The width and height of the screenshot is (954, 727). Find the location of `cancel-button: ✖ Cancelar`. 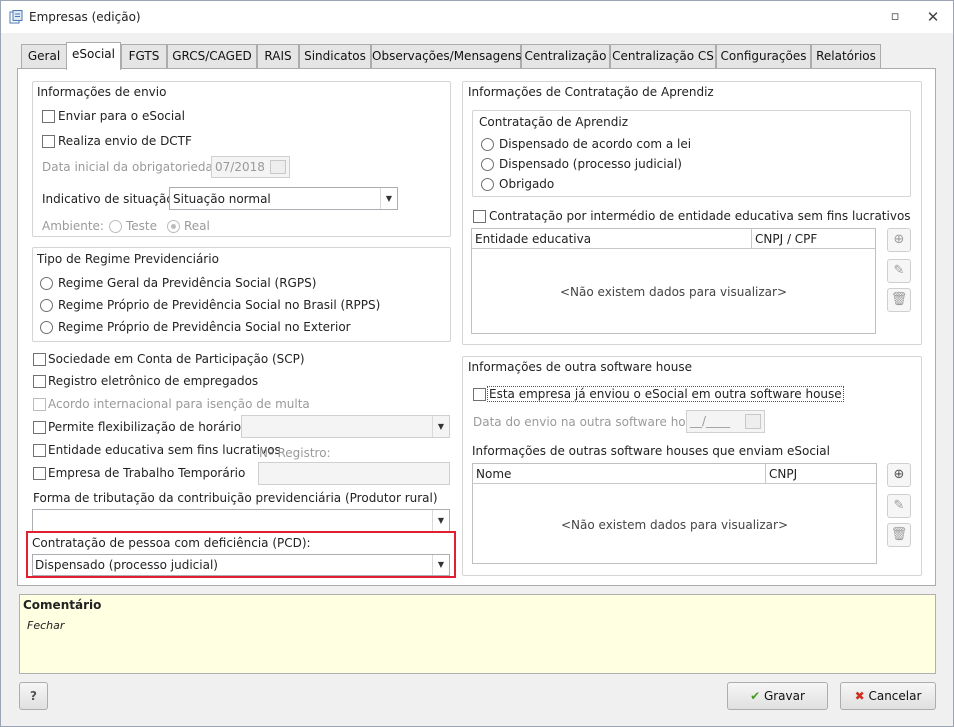

cancel-button: ✖ Cancelar is located at coordinates (888, 696).